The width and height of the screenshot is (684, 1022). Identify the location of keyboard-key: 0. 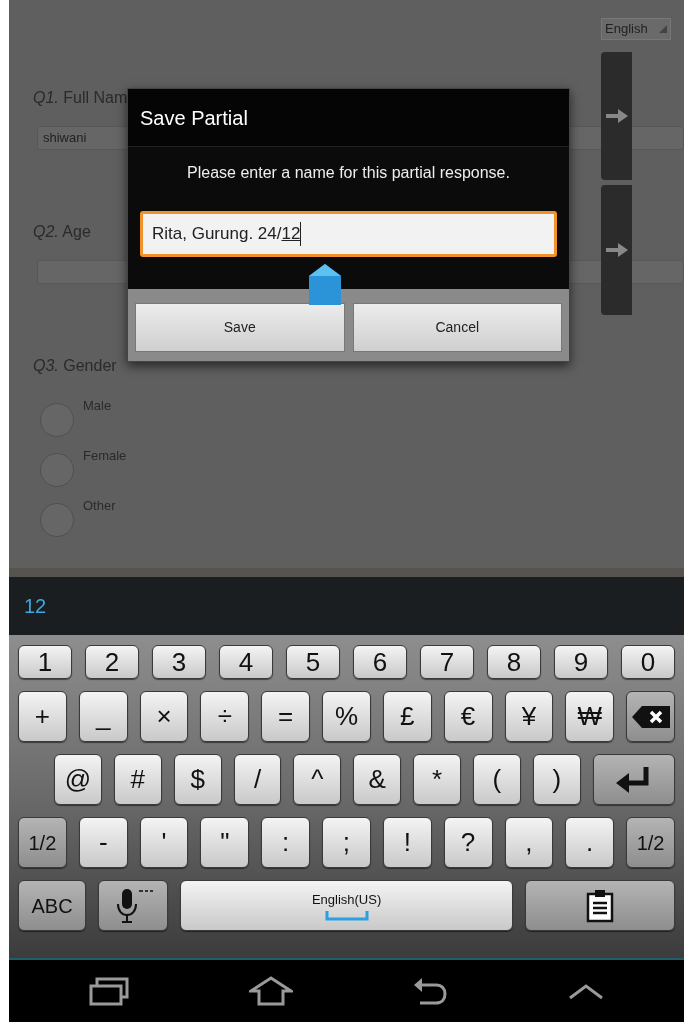
(648, 662).